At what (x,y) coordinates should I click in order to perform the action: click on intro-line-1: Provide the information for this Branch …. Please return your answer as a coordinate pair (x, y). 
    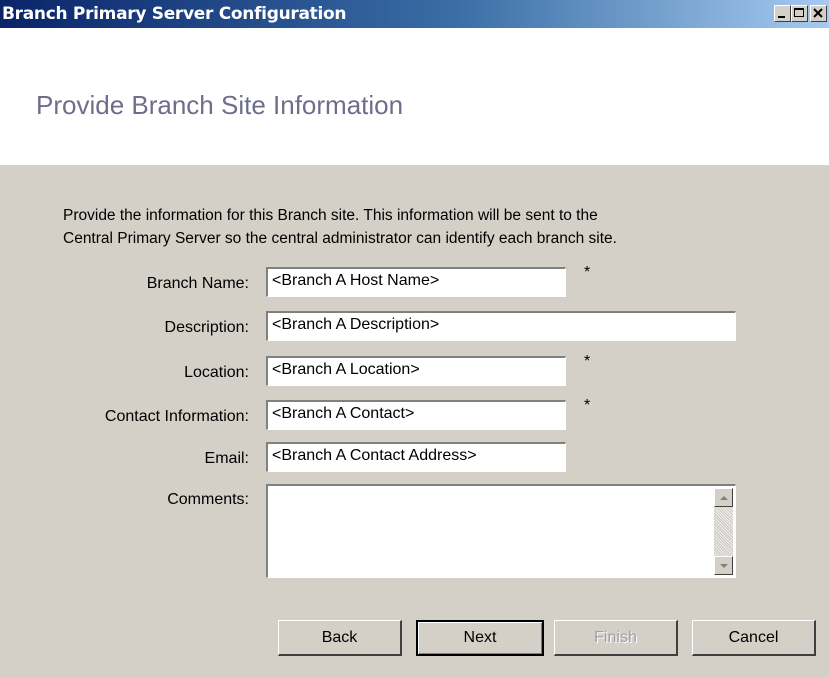
    Looking at the image, I should click on (330, 215).